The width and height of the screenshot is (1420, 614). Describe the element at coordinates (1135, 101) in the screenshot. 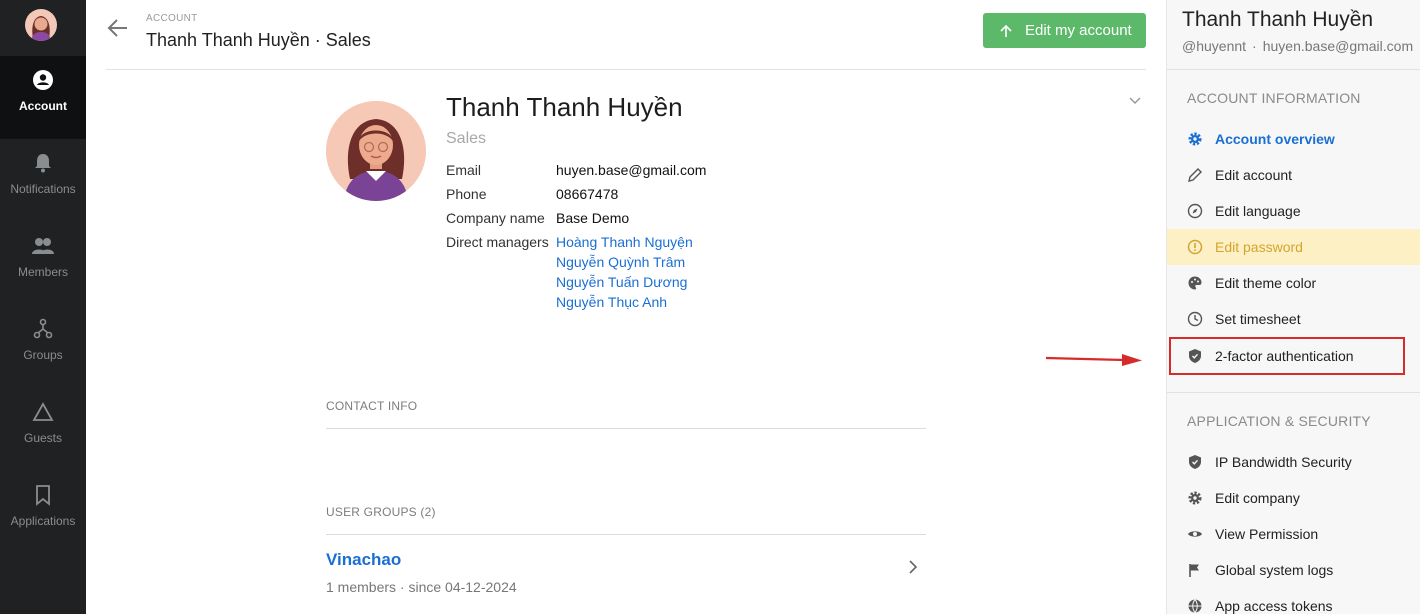

I see `chevron-down-icon` at that location.